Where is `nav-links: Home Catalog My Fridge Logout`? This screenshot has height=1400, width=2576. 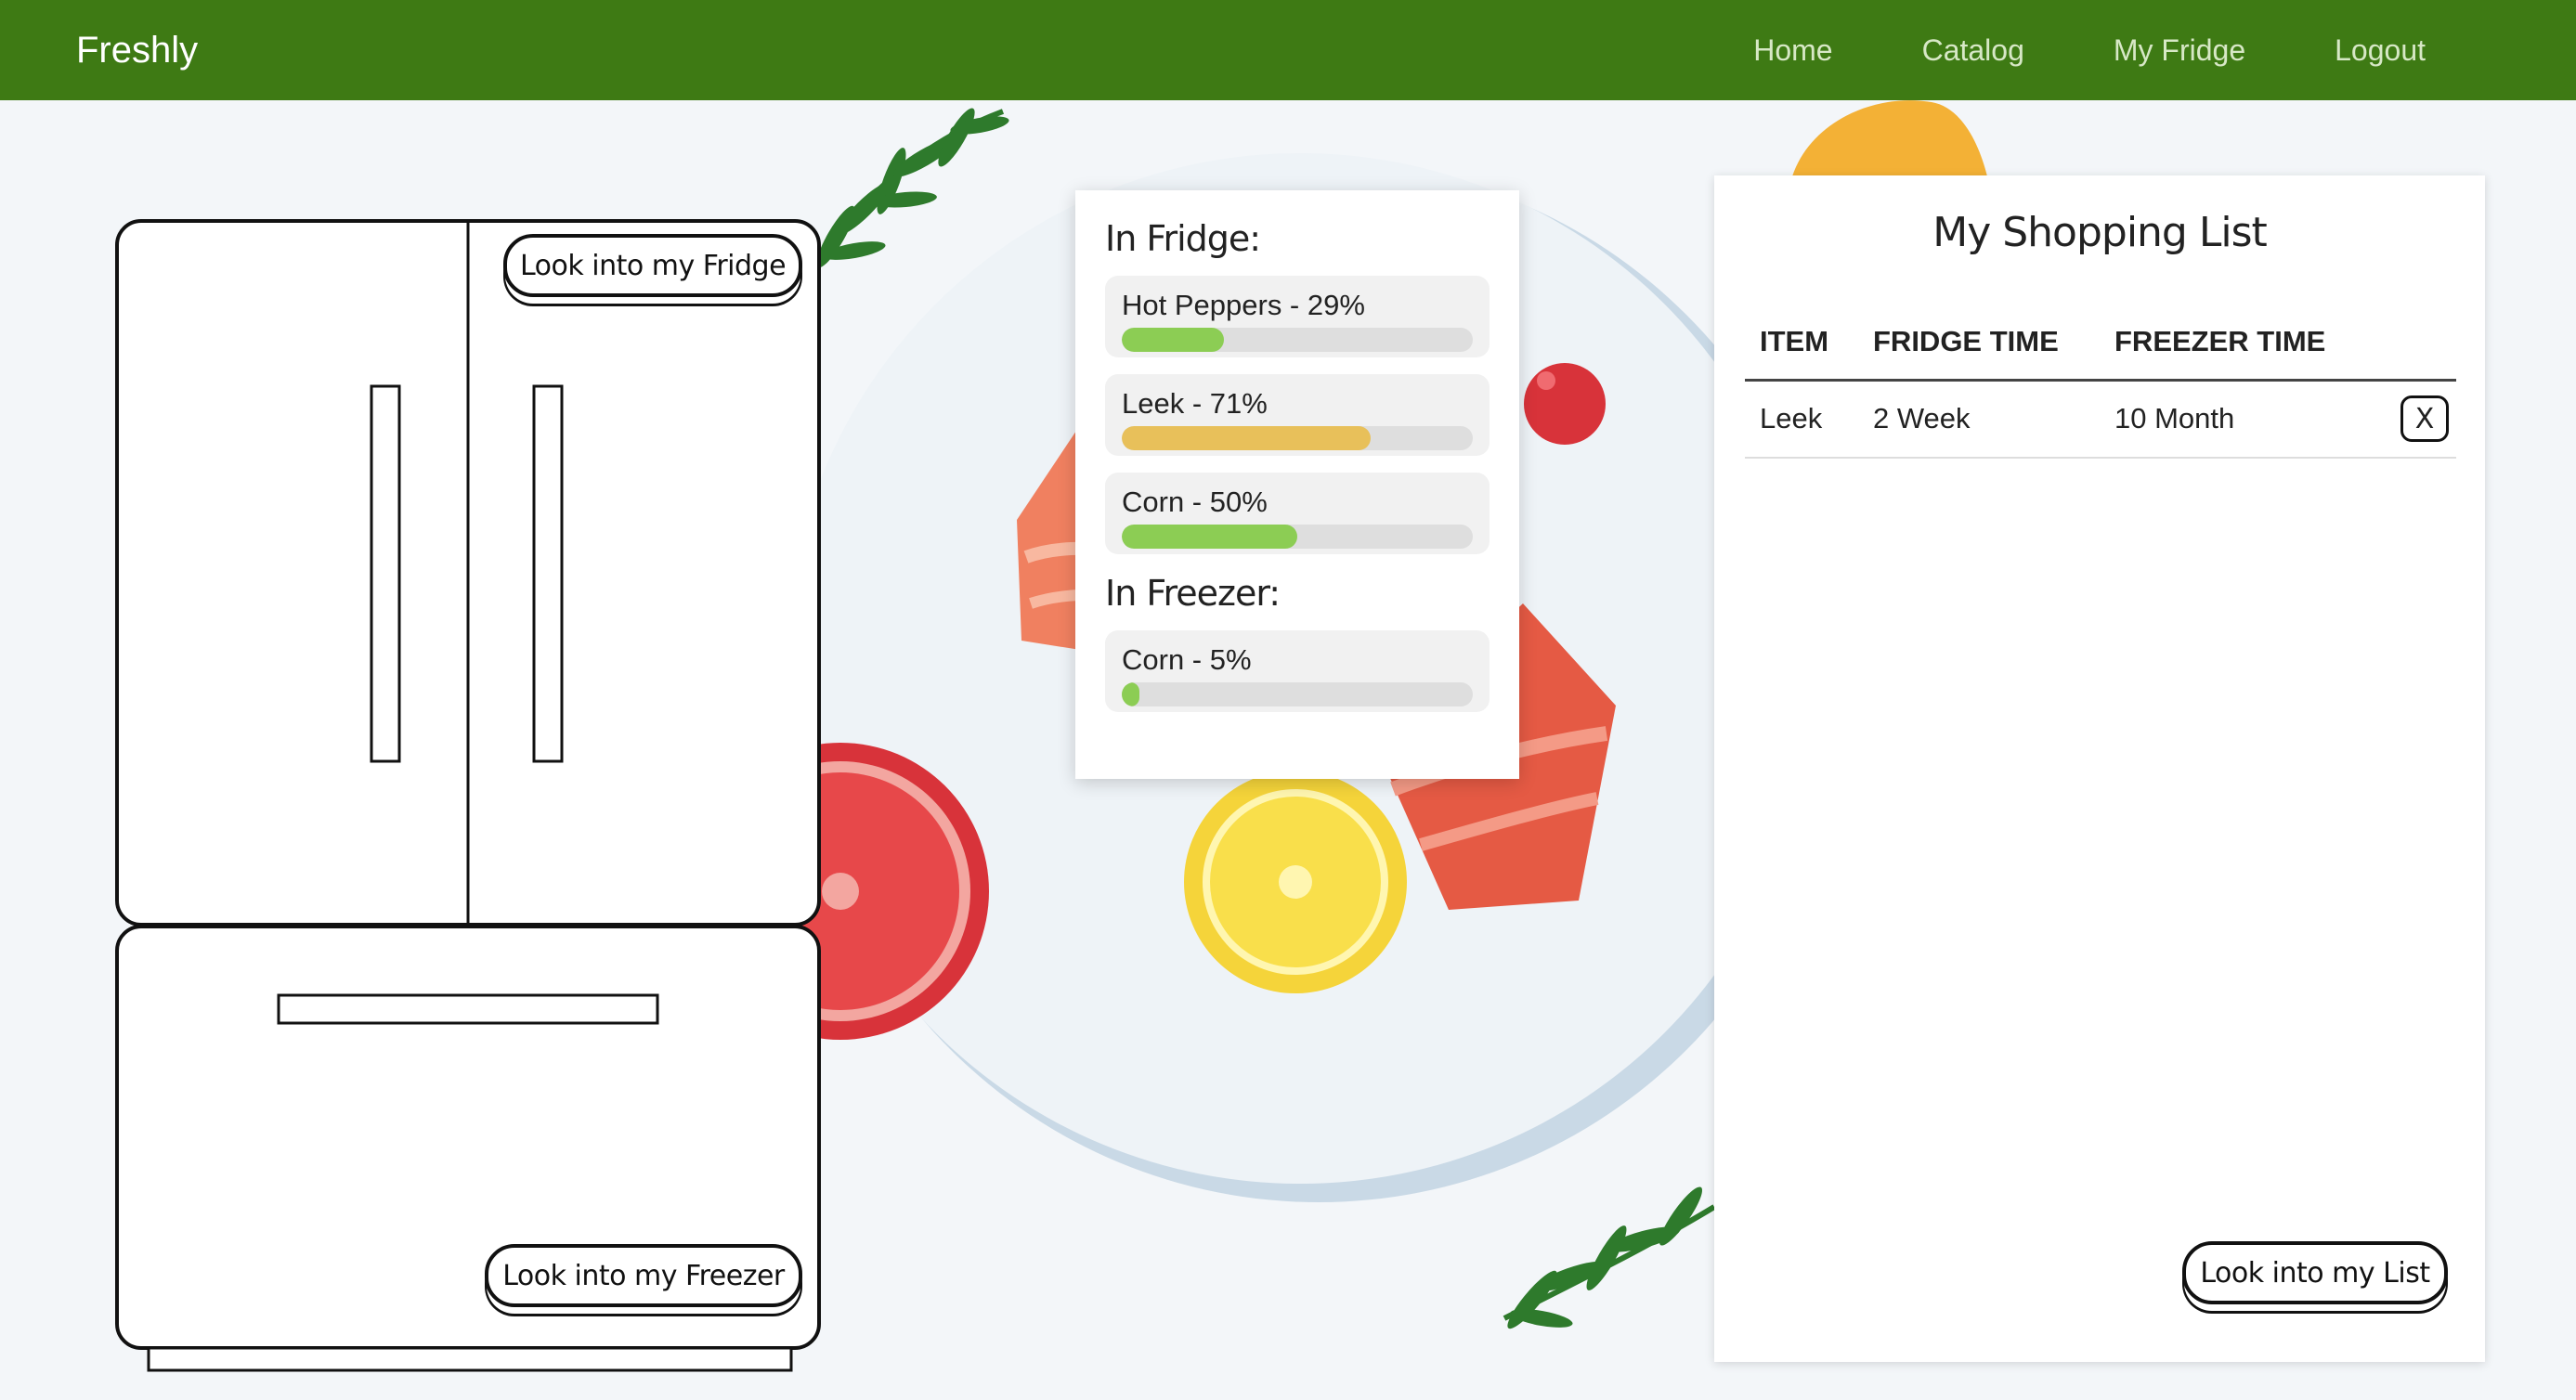 nav-links: Home Catalog My Fridge Logout is located at coordinates (2090, 50).